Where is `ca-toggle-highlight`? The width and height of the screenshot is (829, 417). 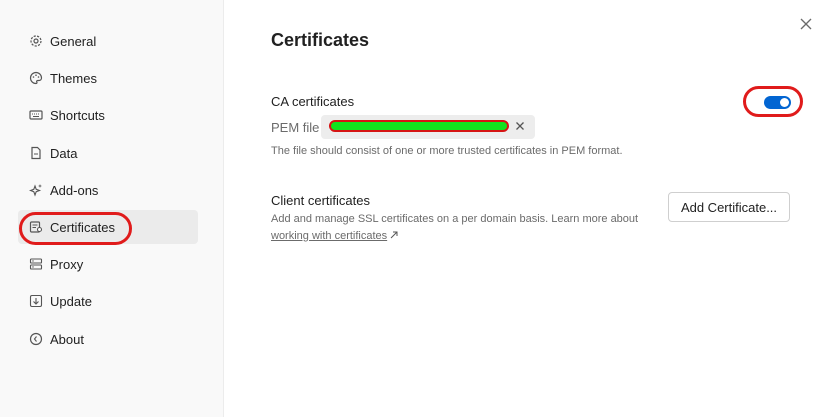
ca-toggle-highlight is located at coordinates (773, 101).